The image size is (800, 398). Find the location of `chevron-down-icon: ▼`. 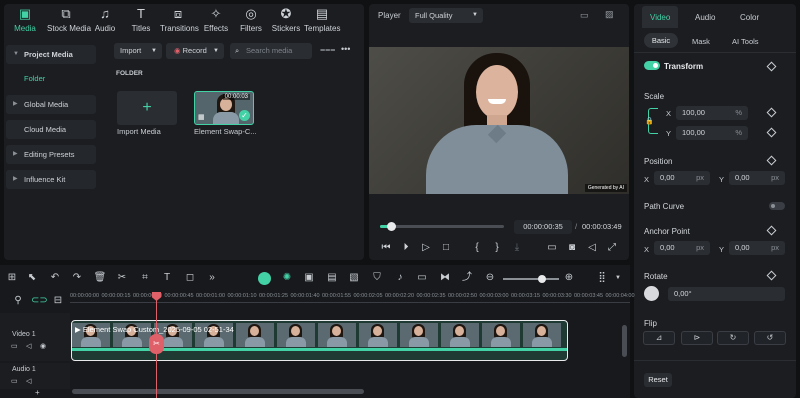

chevron-down-icon: ▼ is located at coordinates (618, 278).